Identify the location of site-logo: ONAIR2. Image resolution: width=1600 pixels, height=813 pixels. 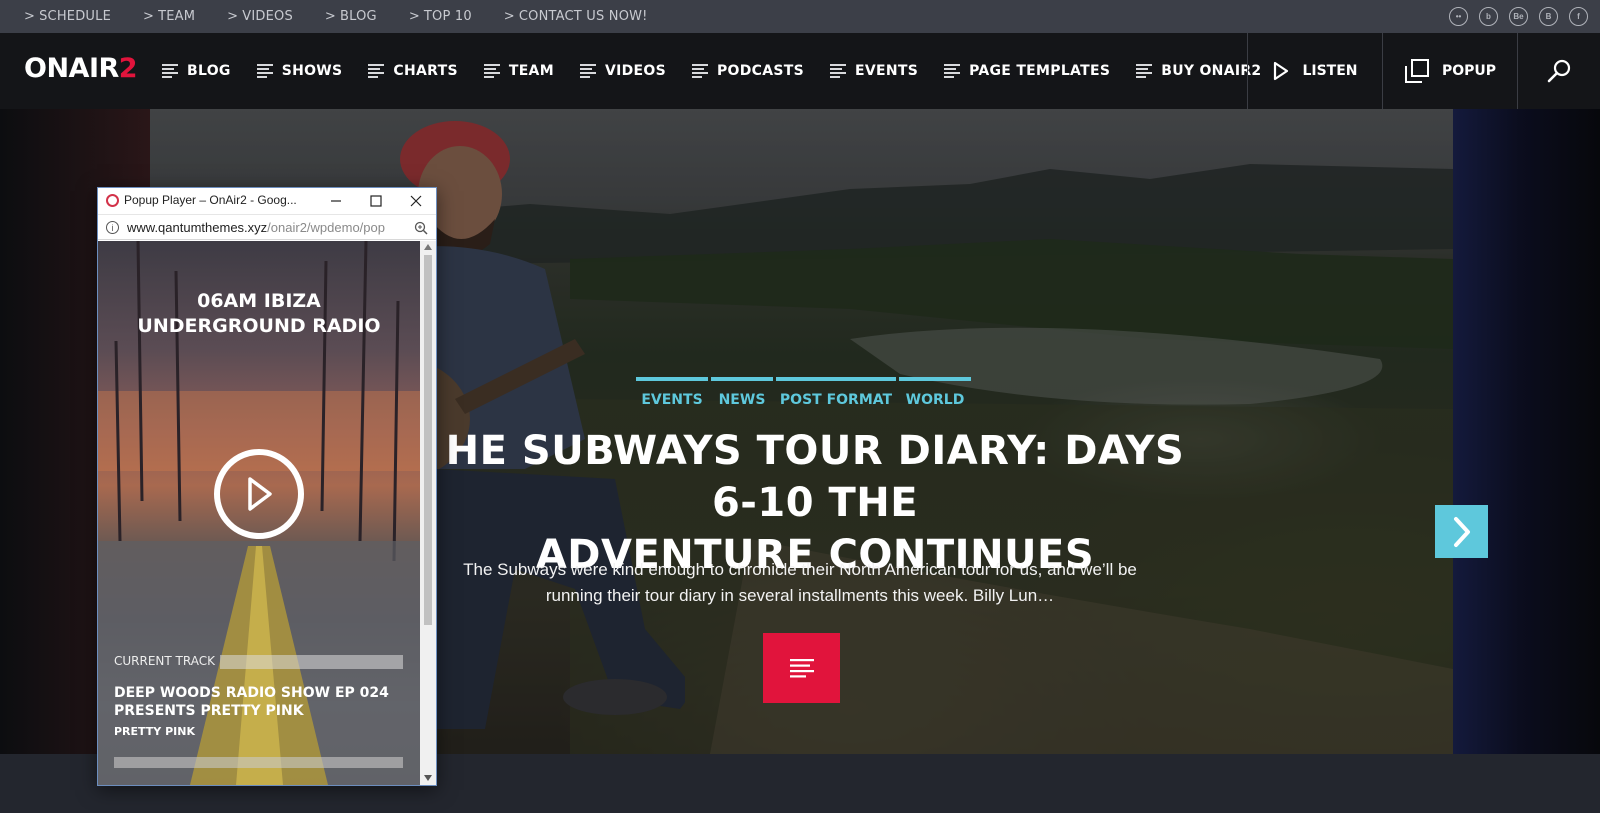
(81, 68).